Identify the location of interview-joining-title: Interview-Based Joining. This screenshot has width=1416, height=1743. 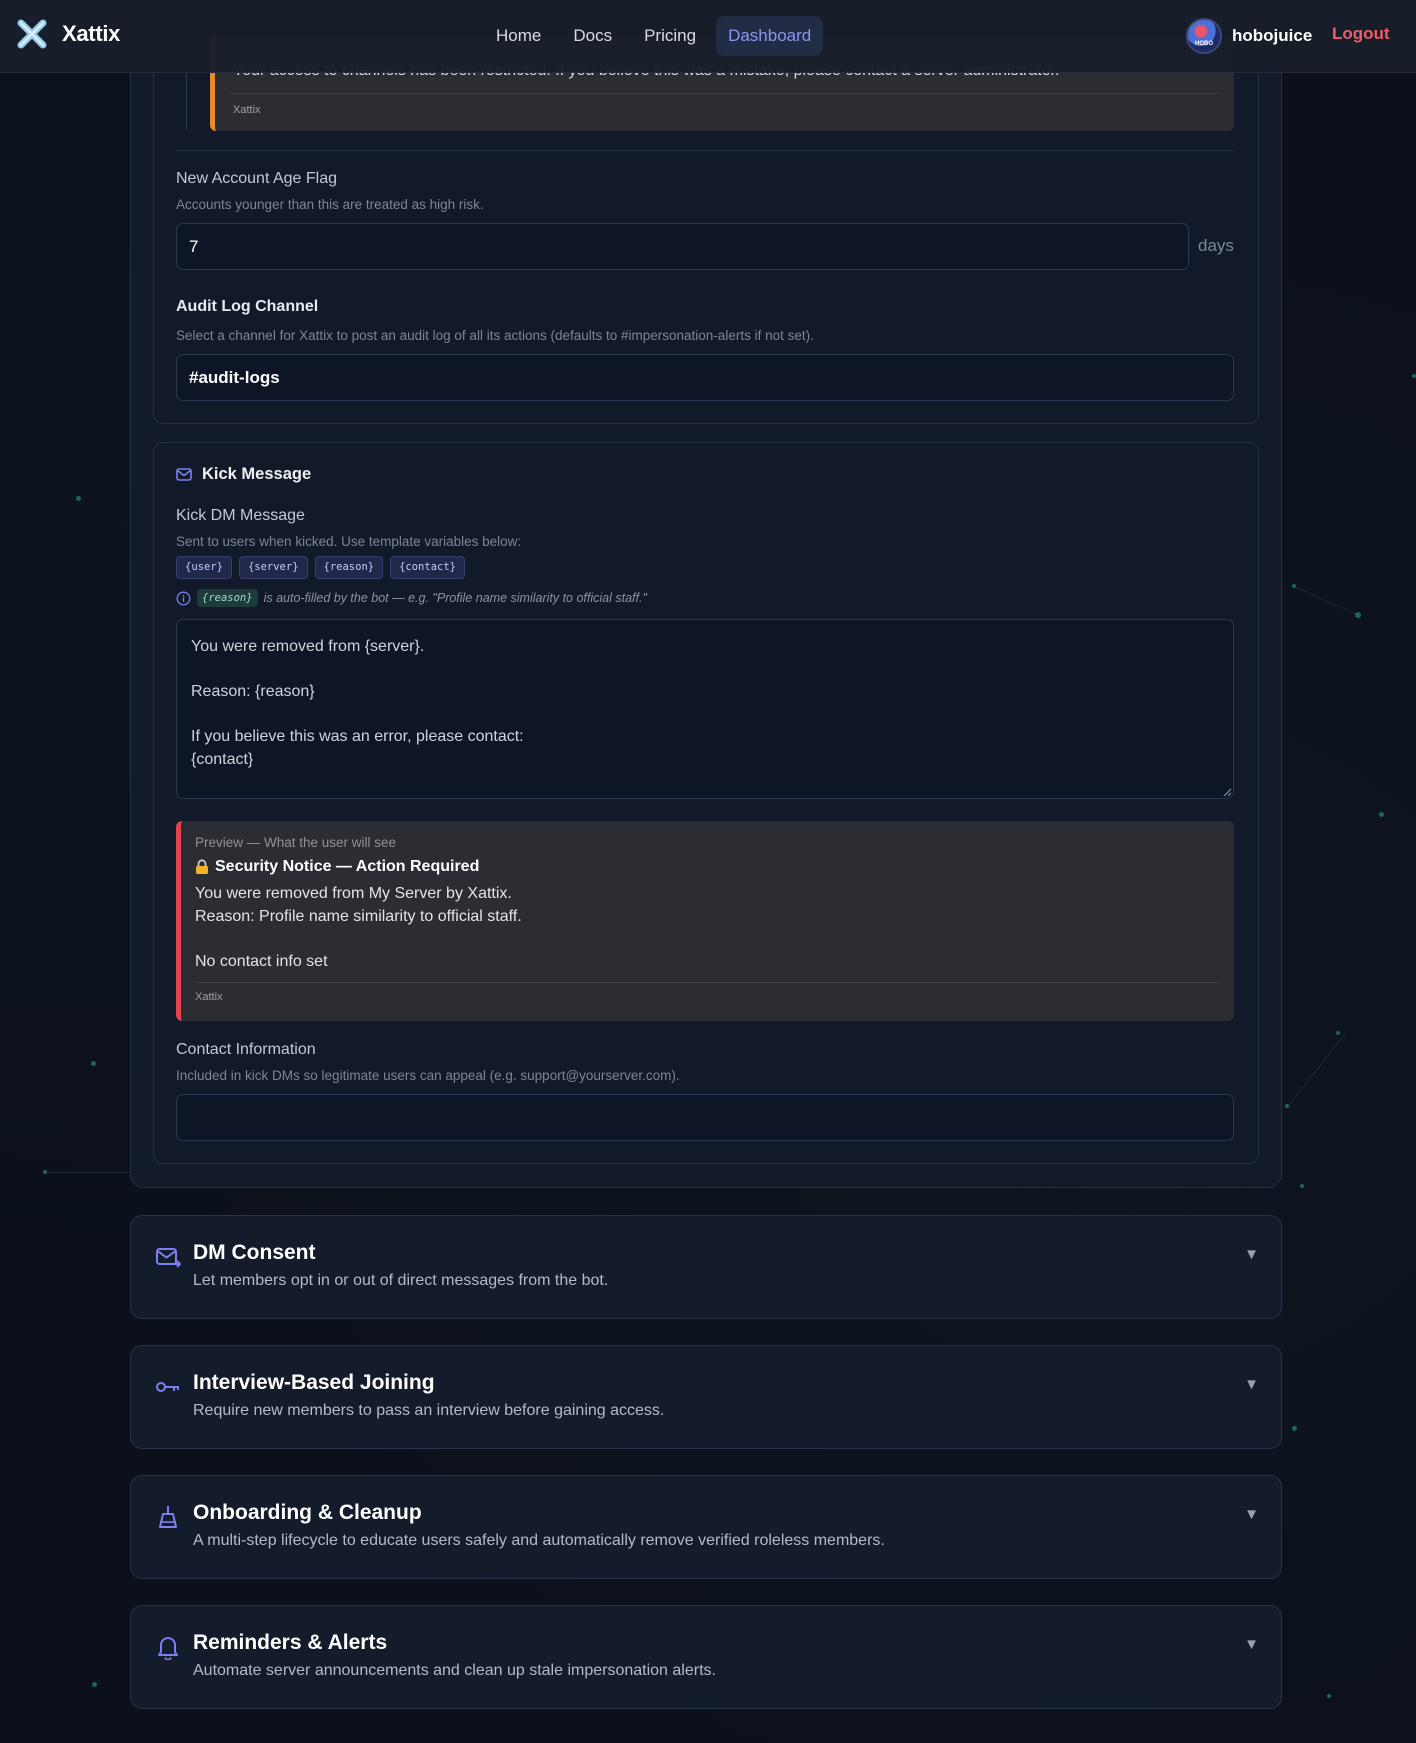
(314, 1382).